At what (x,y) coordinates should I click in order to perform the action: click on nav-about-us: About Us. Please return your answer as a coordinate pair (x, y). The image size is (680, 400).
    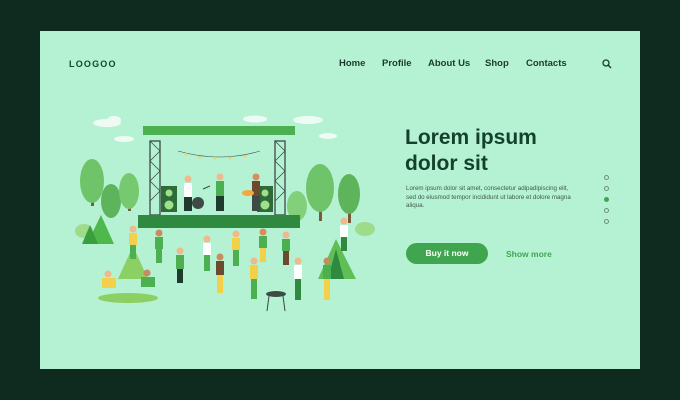
    Looking at the image, I should click on (449, 63).